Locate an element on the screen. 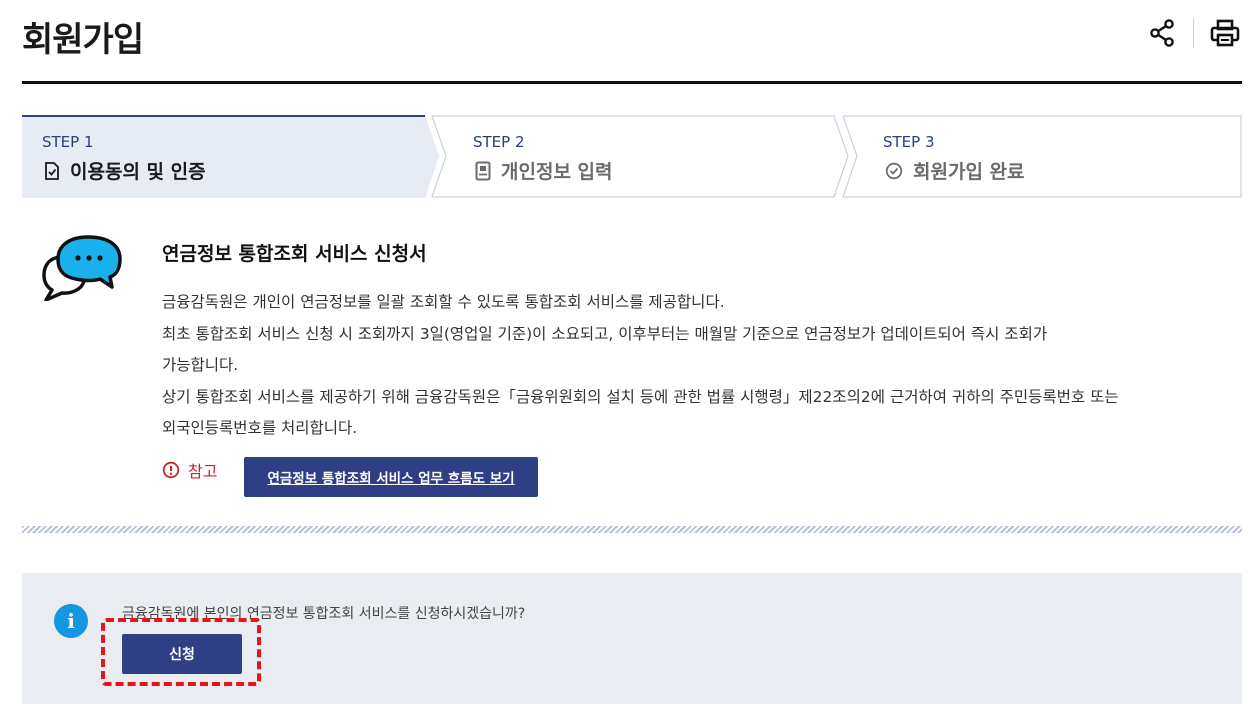 This screenshot has width=1256, height=704. step-1-title-text: 이용동의 및 인증 is located at coordinates (138, 172).